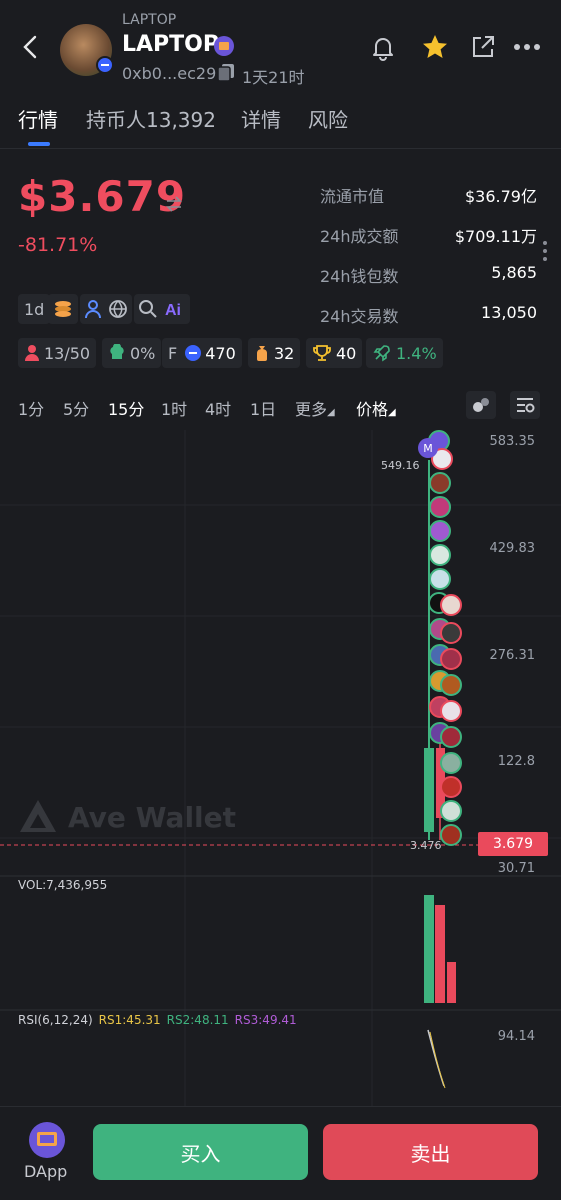  I want to click on coins-chip, so click(63, 309).